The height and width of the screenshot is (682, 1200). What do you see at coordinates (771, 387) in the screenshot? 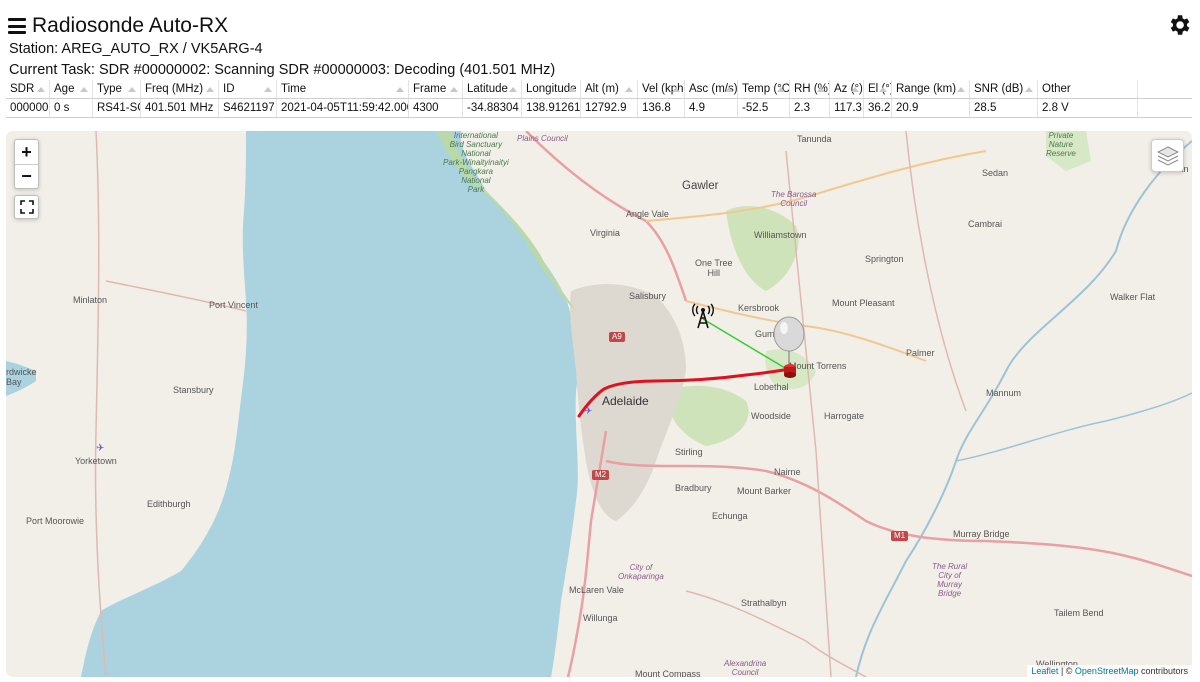
I see `place-label: Lobethal` at bounding box center [771, 387].